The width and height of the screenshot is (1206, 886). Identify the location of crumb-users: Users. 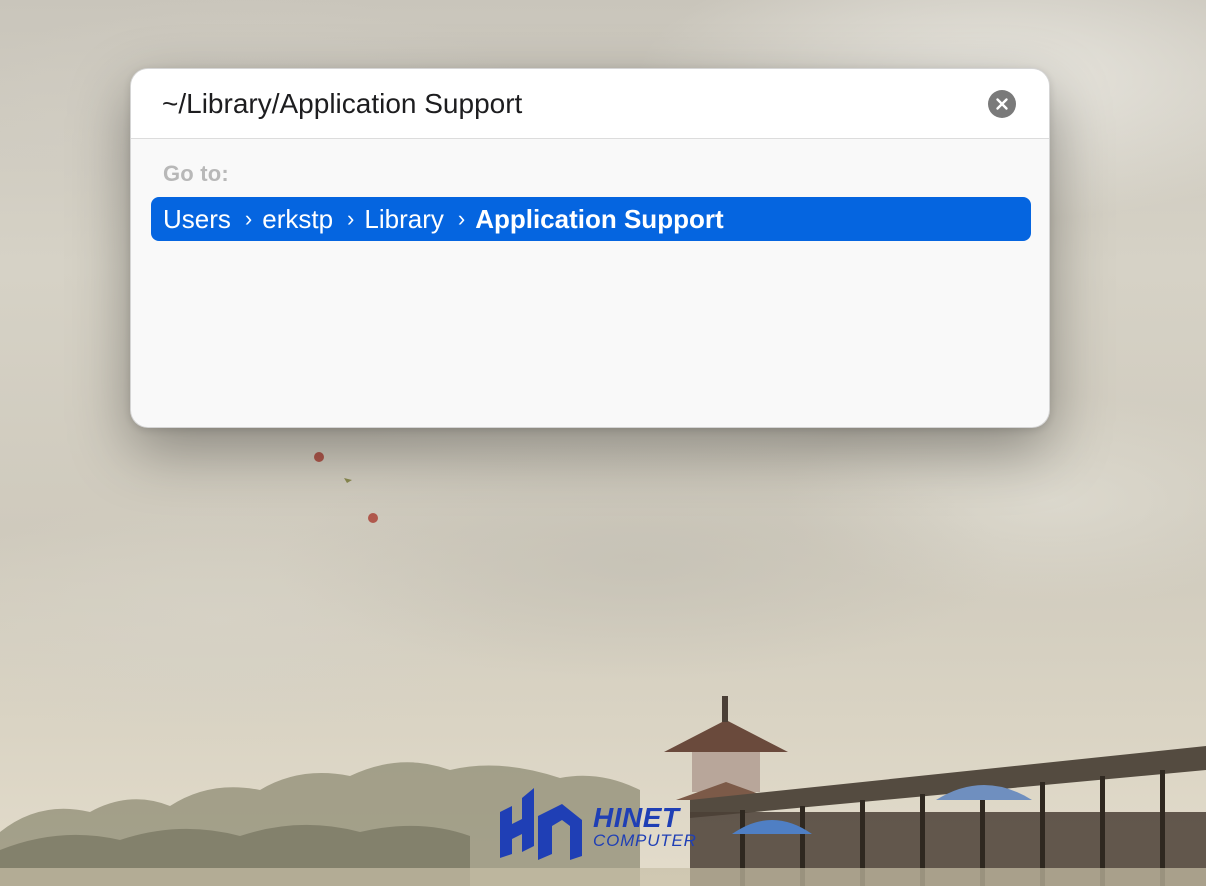
(197, 218).